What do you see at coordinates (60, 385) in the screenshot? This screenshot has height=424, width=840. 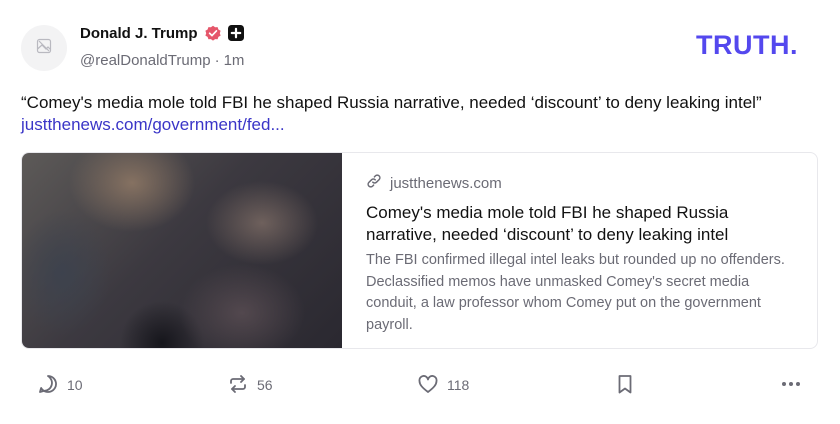 I see `reply-button: 10` at bounding box center [60, 385].